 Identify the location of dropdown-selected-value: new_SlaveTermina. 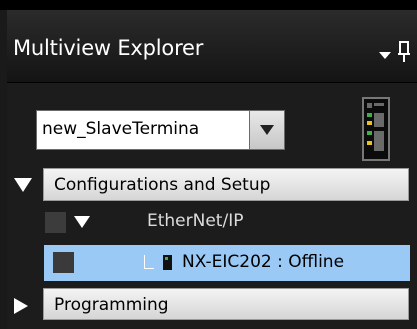
(121, 129).